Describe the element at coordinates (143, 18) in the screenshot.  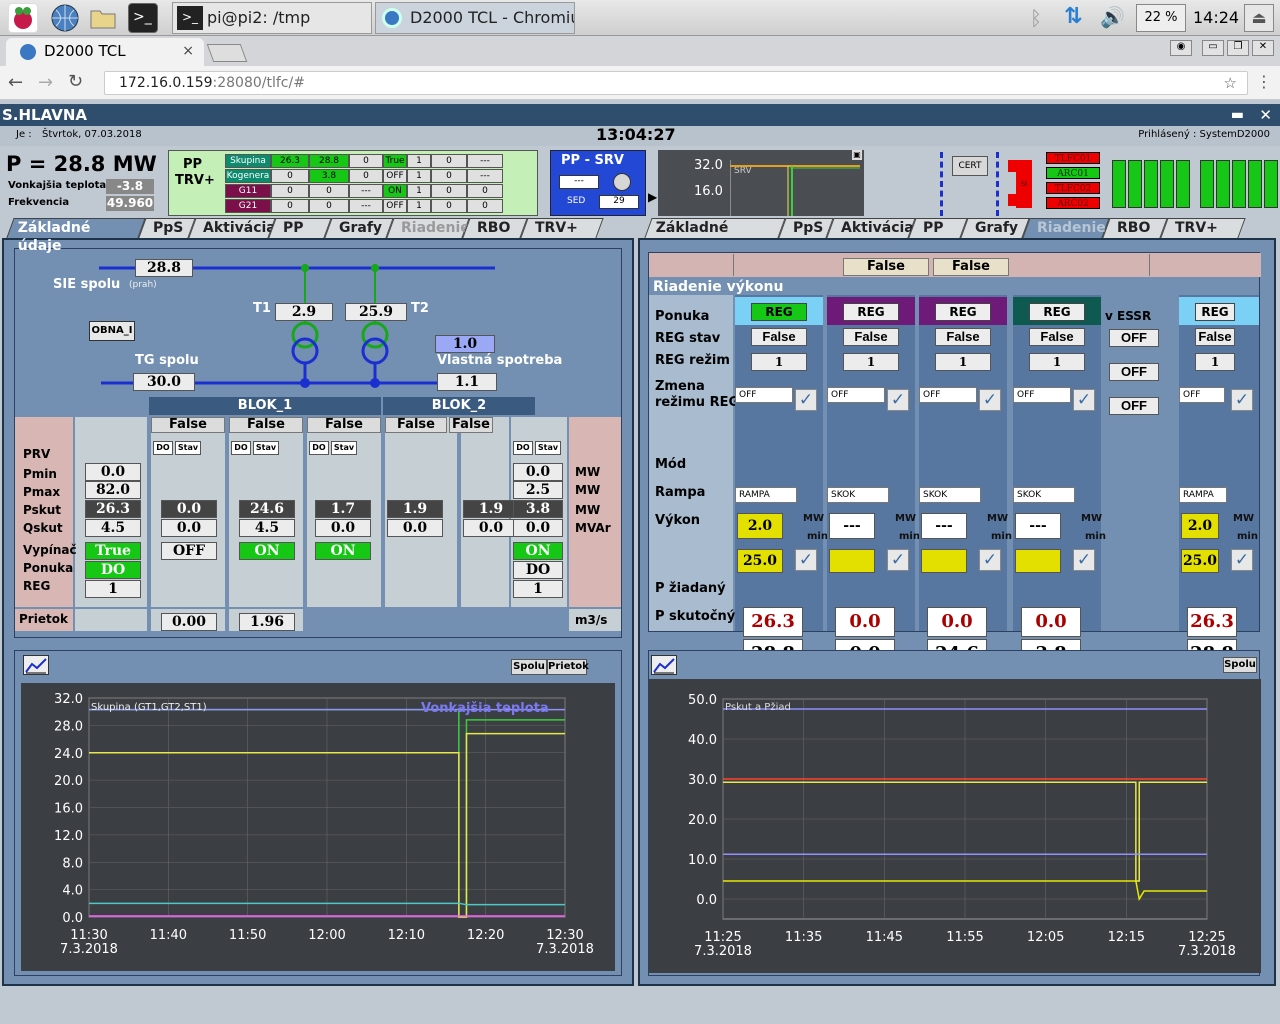
I see `terminal-launch-icon: >_` at that location.